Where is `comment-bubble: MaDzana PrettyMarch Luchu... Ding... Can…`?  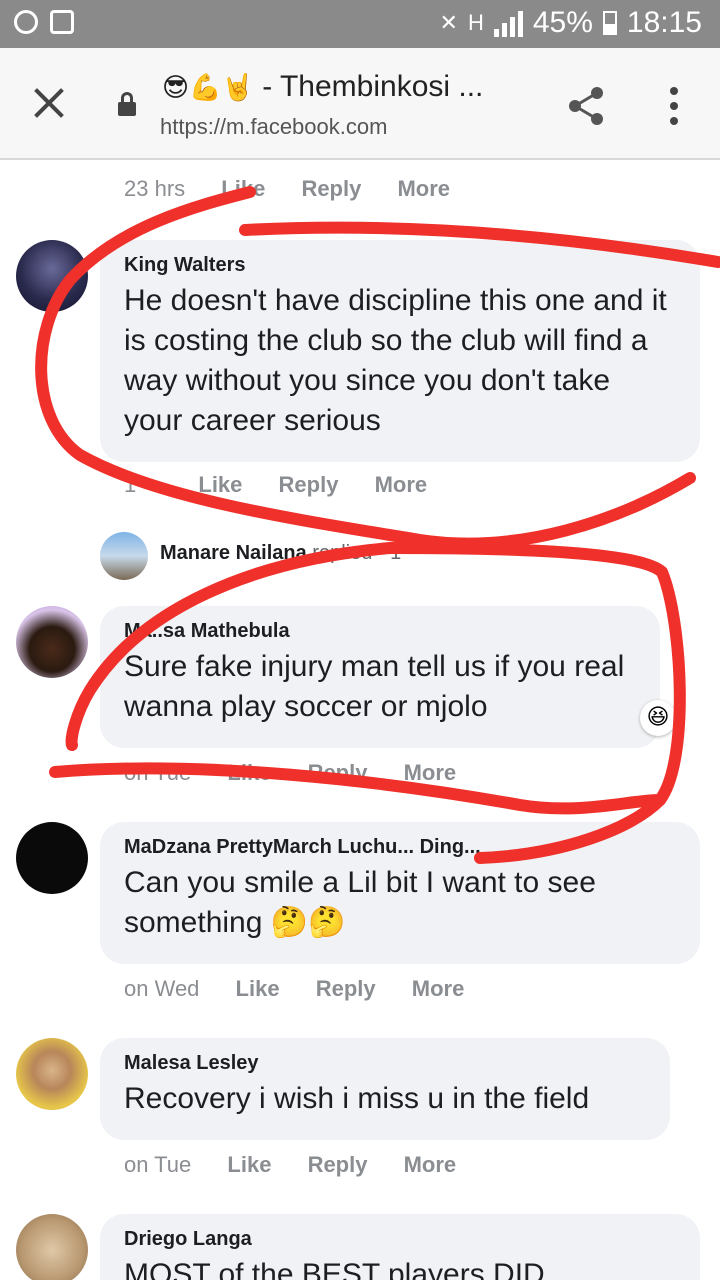 comment-bubble: MaDzana PrettyMarch Luchu... Ding... Can… is located at coordinates (400, 893).